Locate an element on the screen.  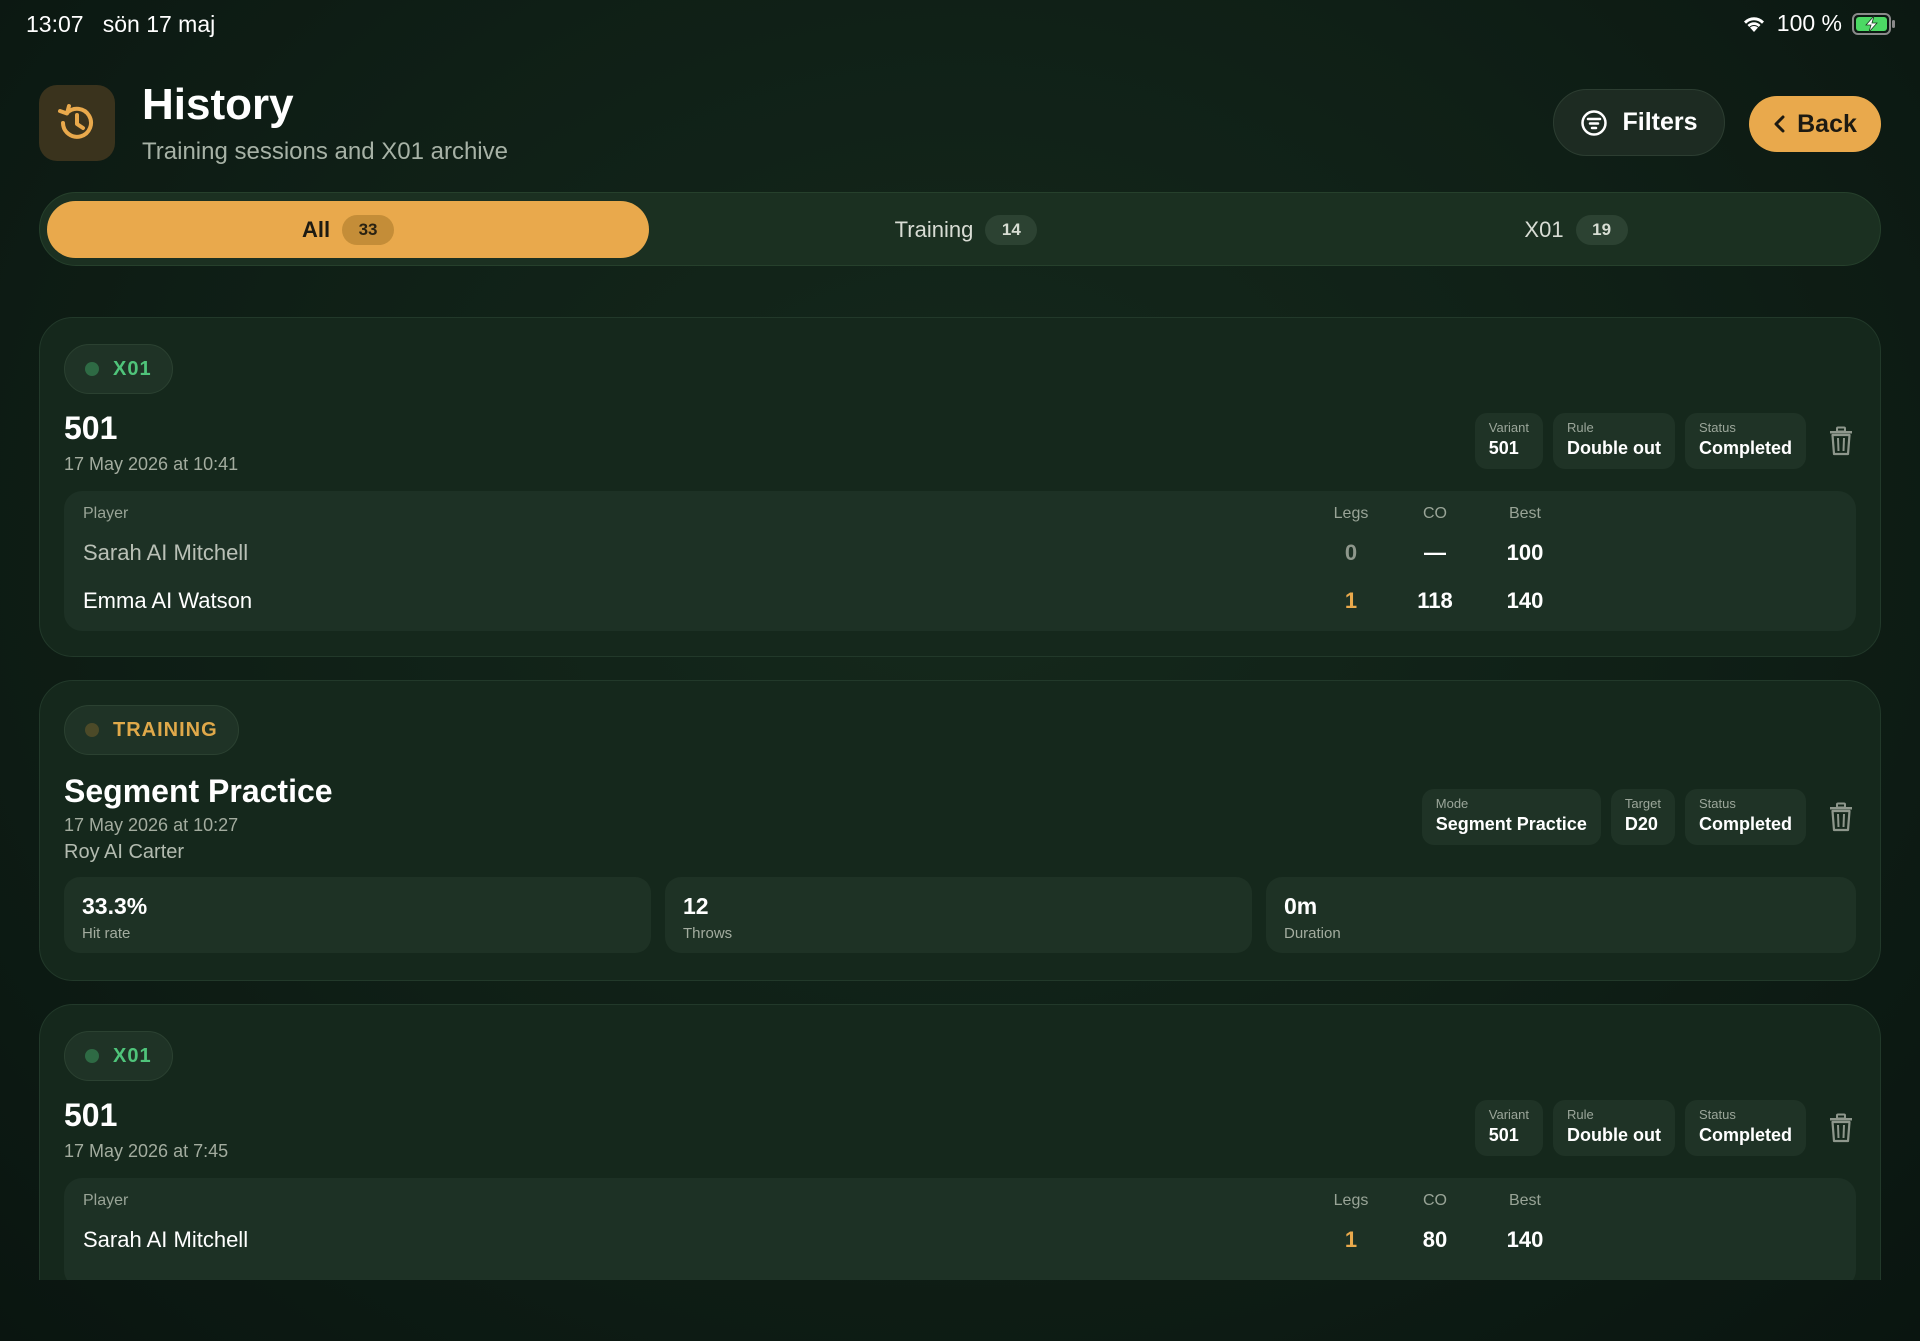
tab-x01: X01 19 is located at coordinates (1576, 229).